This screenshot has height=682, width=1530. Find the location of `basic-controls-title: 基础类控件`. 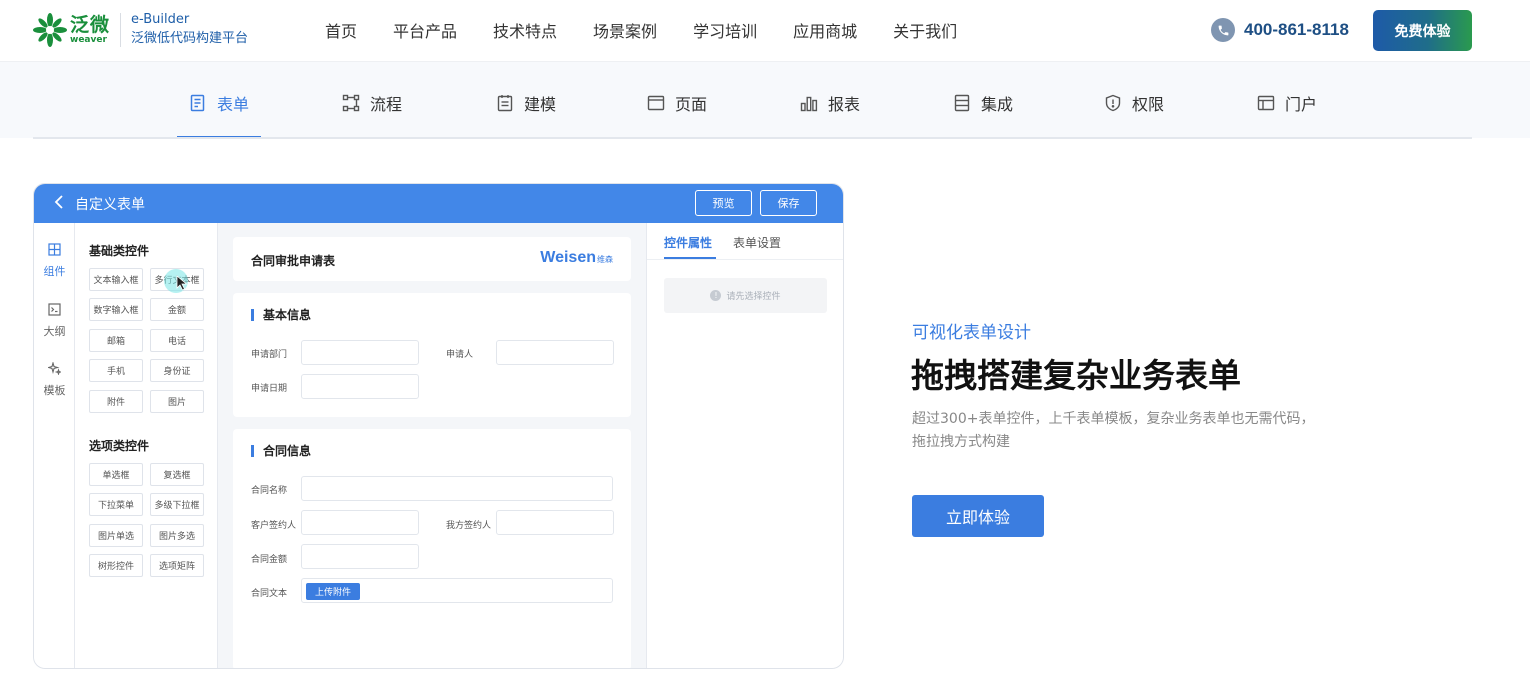

basic-controls-title: 基础类控件 is located at coordinates (119, 251).